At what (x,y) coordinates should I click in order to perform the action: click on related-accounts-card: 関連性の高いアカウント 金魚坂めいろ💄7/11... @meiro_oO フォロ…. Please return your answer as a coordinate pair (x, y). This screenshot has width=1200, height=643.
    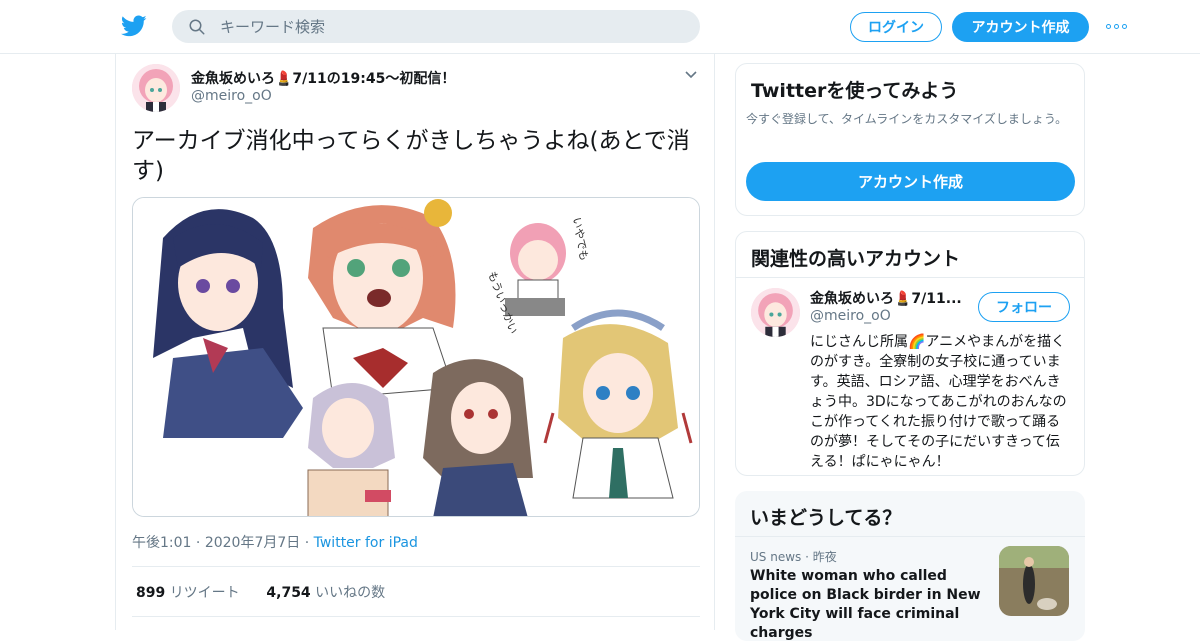
    Looking at the image, I should click on (910, 353).